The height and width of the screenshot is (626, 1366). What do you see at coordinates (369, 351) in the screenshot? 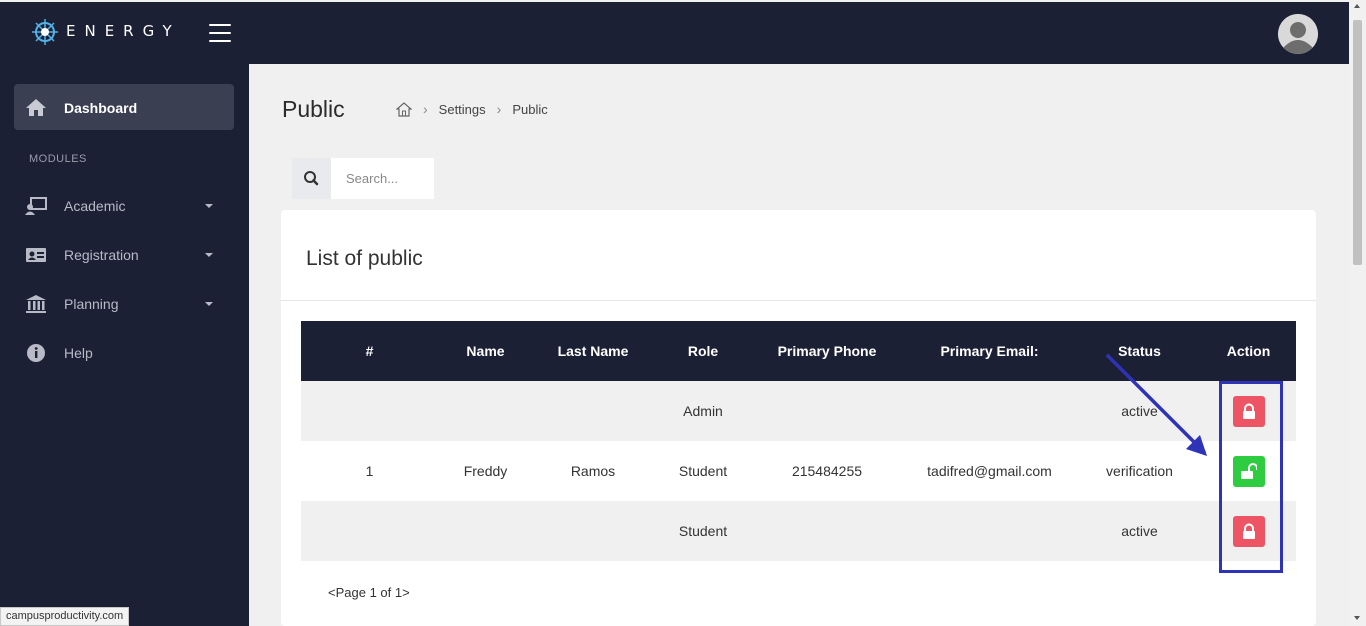
I see `column-header-number: #` at bounding box center [369, 351].